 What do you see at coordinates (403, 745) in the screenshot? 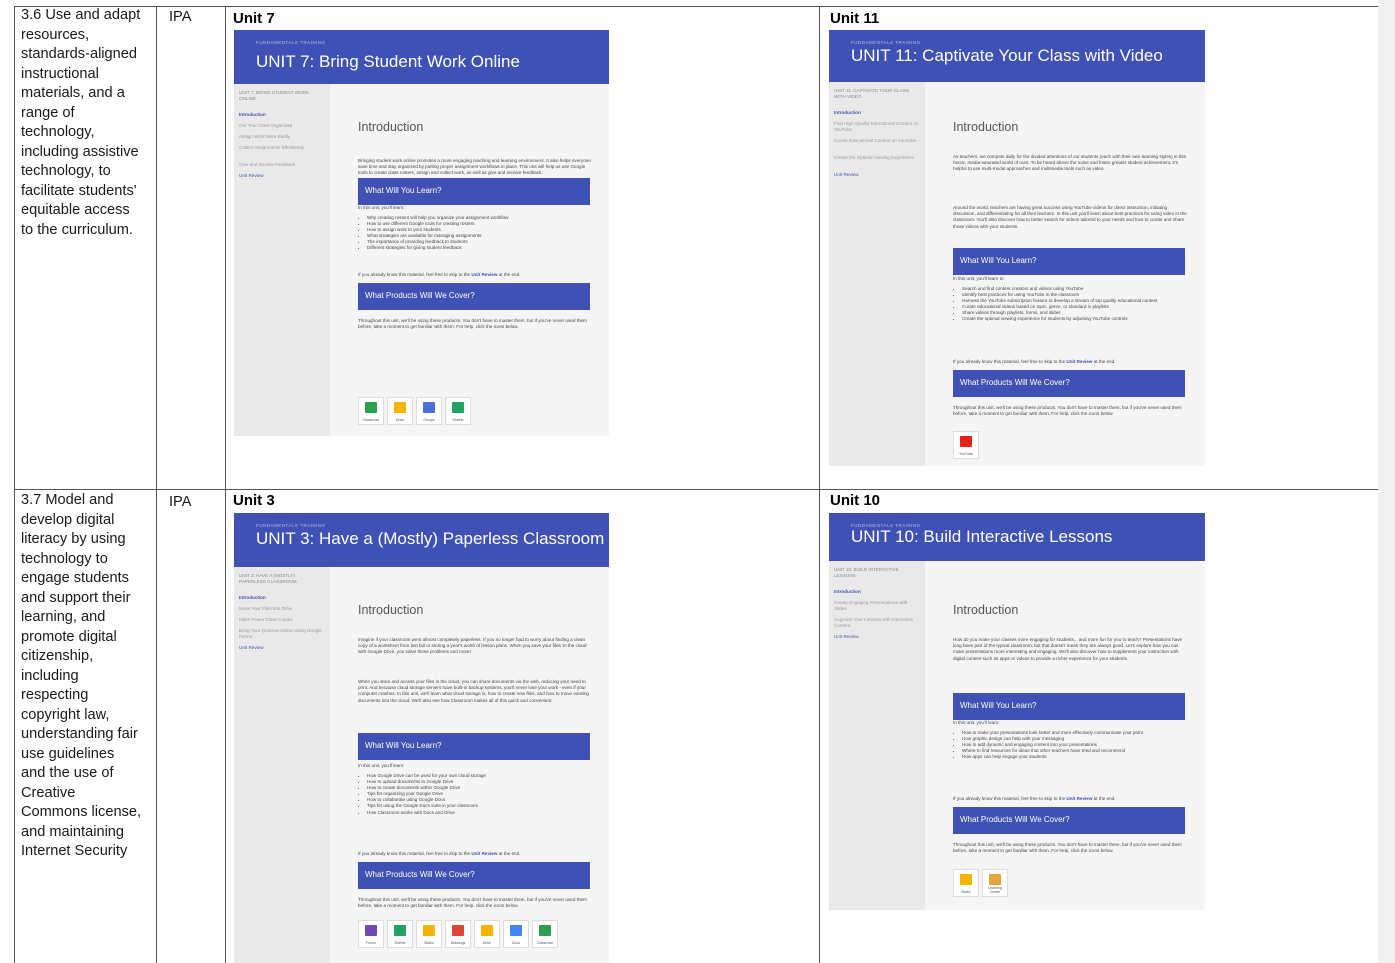
I see `learn-section-heading: What Will You Learn?` at bounding box center [403, 745].